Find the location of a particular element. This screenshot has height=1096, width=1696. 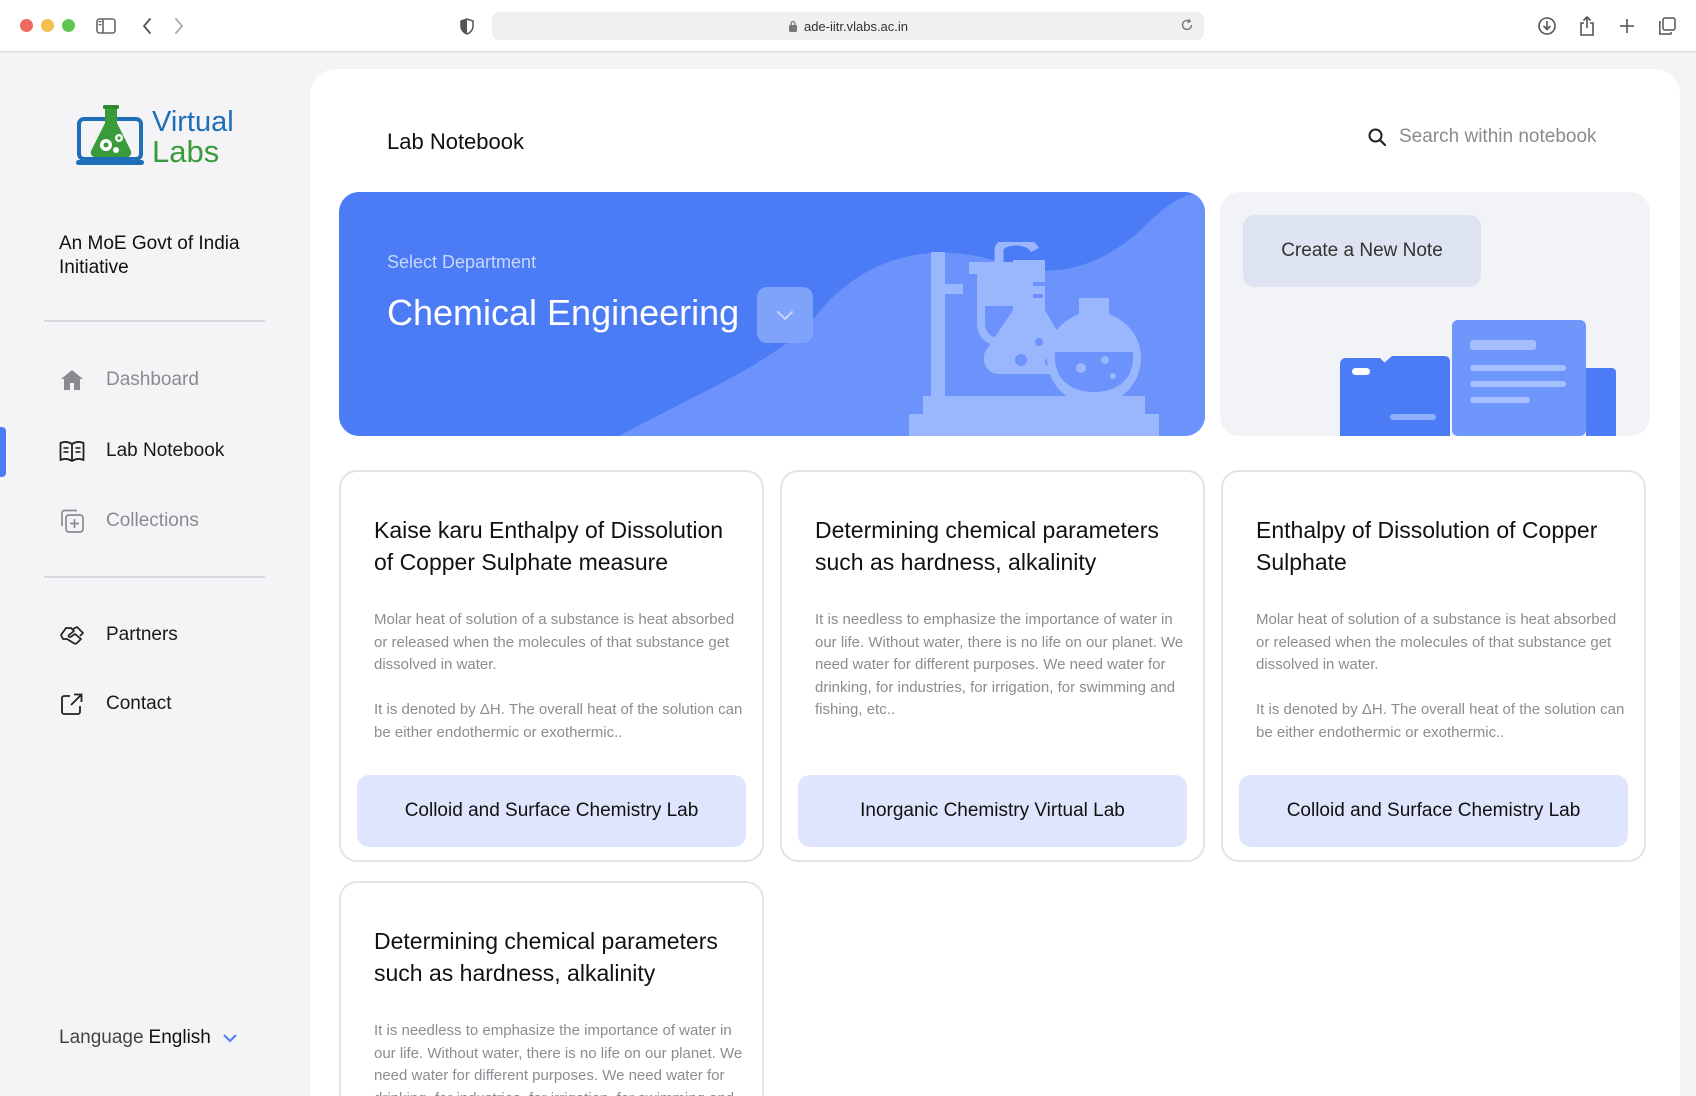

search-icon is located at coordinates (1377, 137).